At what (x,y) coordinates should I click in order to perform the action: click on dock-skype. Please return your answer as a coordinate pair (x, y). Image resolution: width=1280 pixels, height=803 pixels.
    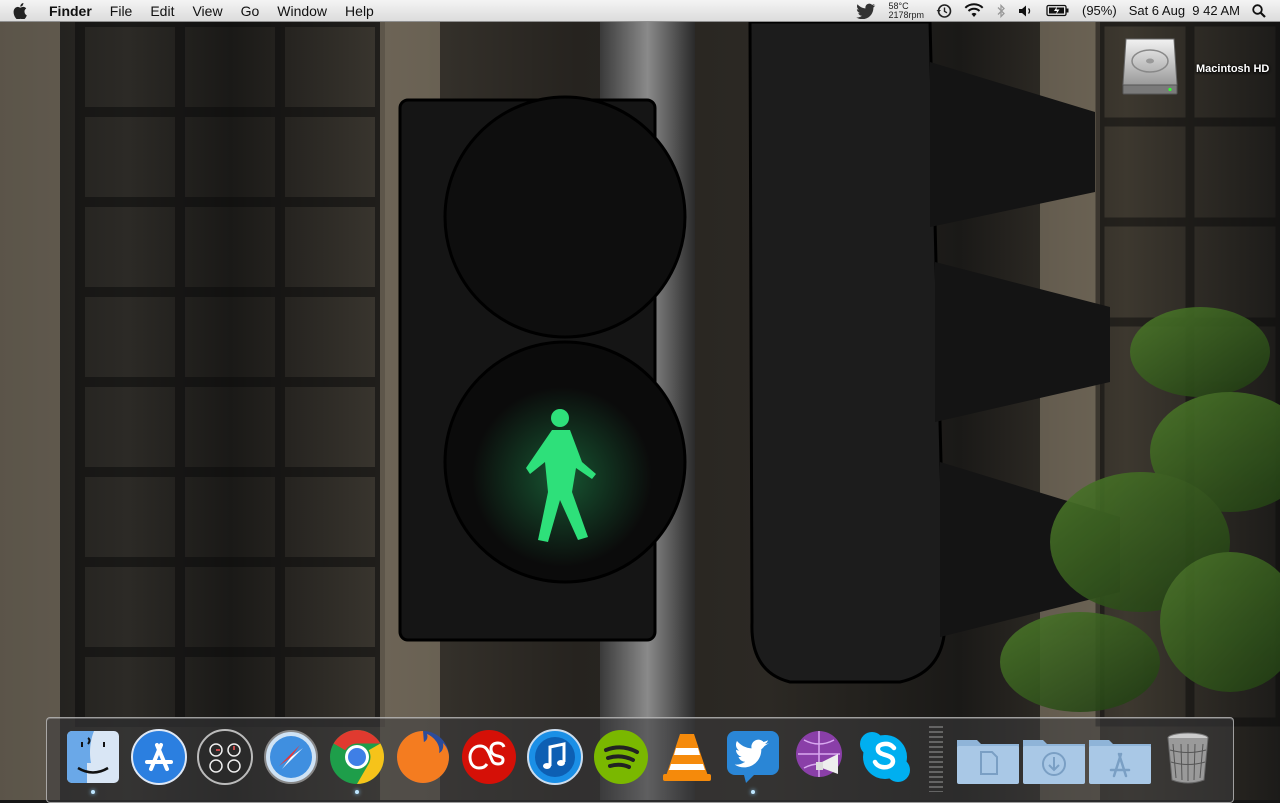
    Looking at the image, I should click on (885, 757).